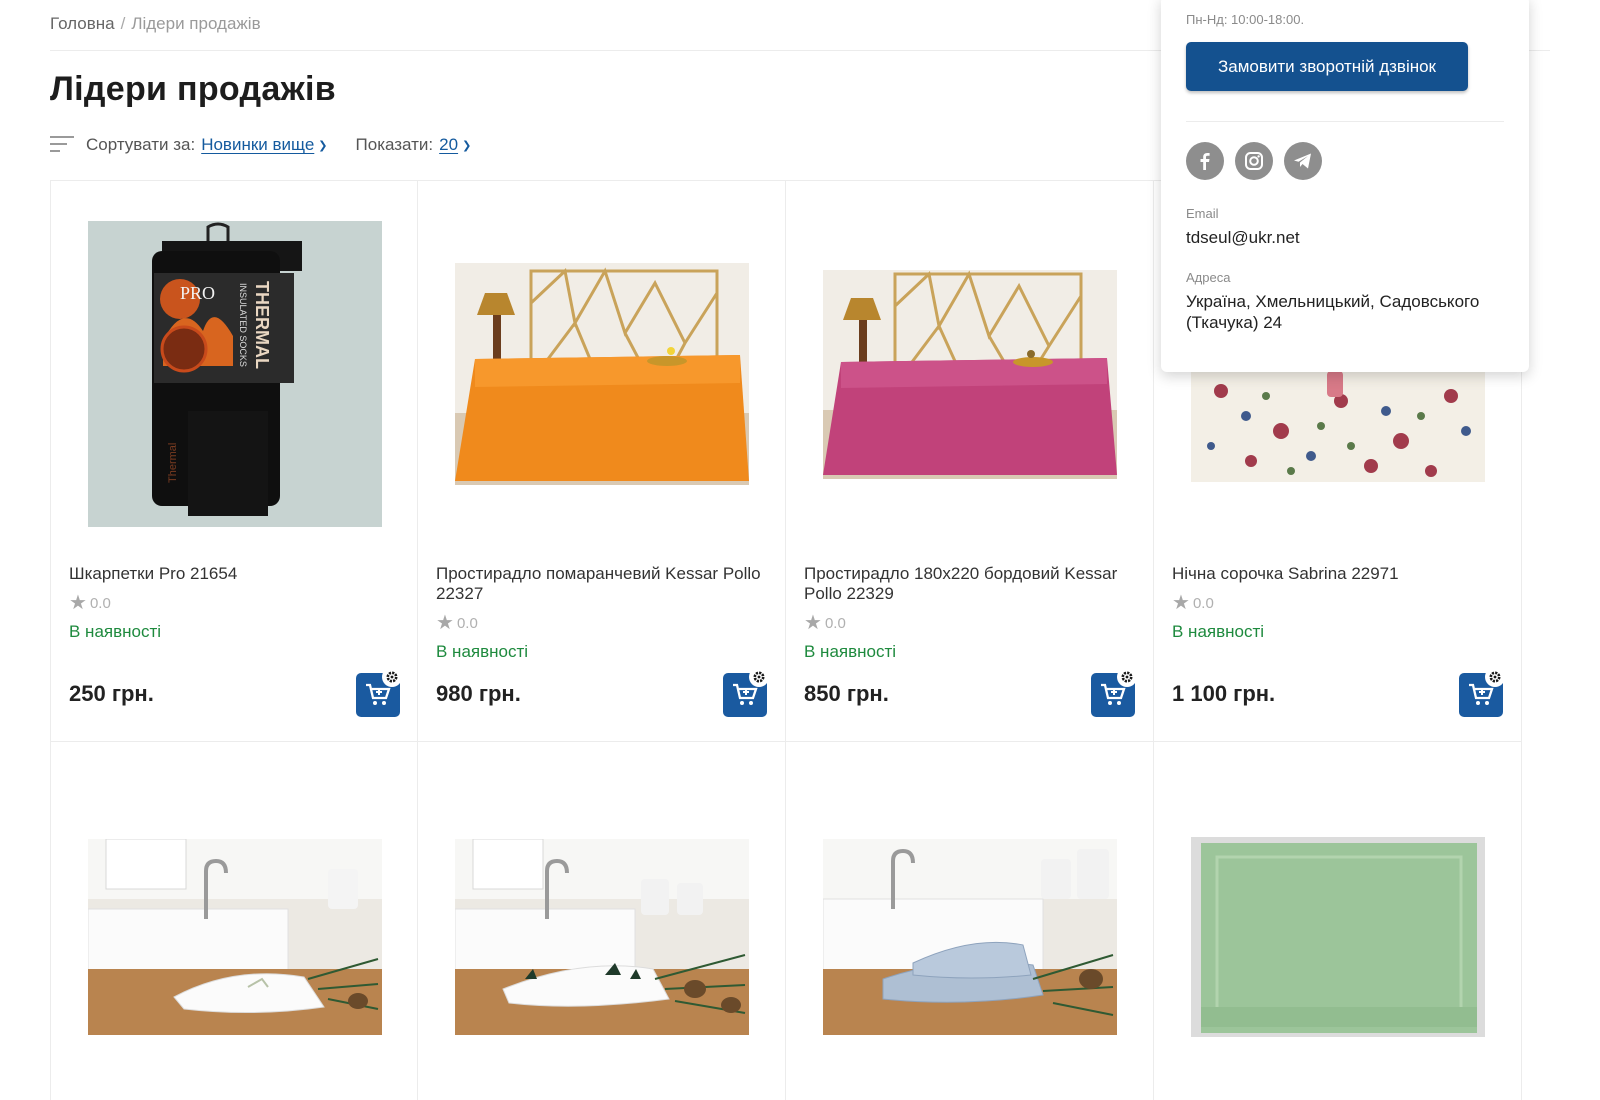 This screenshot has height=1100, width=1600. Describe the element at coordinates (196, 23) in the screenshot. I see `breadcrumb-current: Лідери продажів` at that location.